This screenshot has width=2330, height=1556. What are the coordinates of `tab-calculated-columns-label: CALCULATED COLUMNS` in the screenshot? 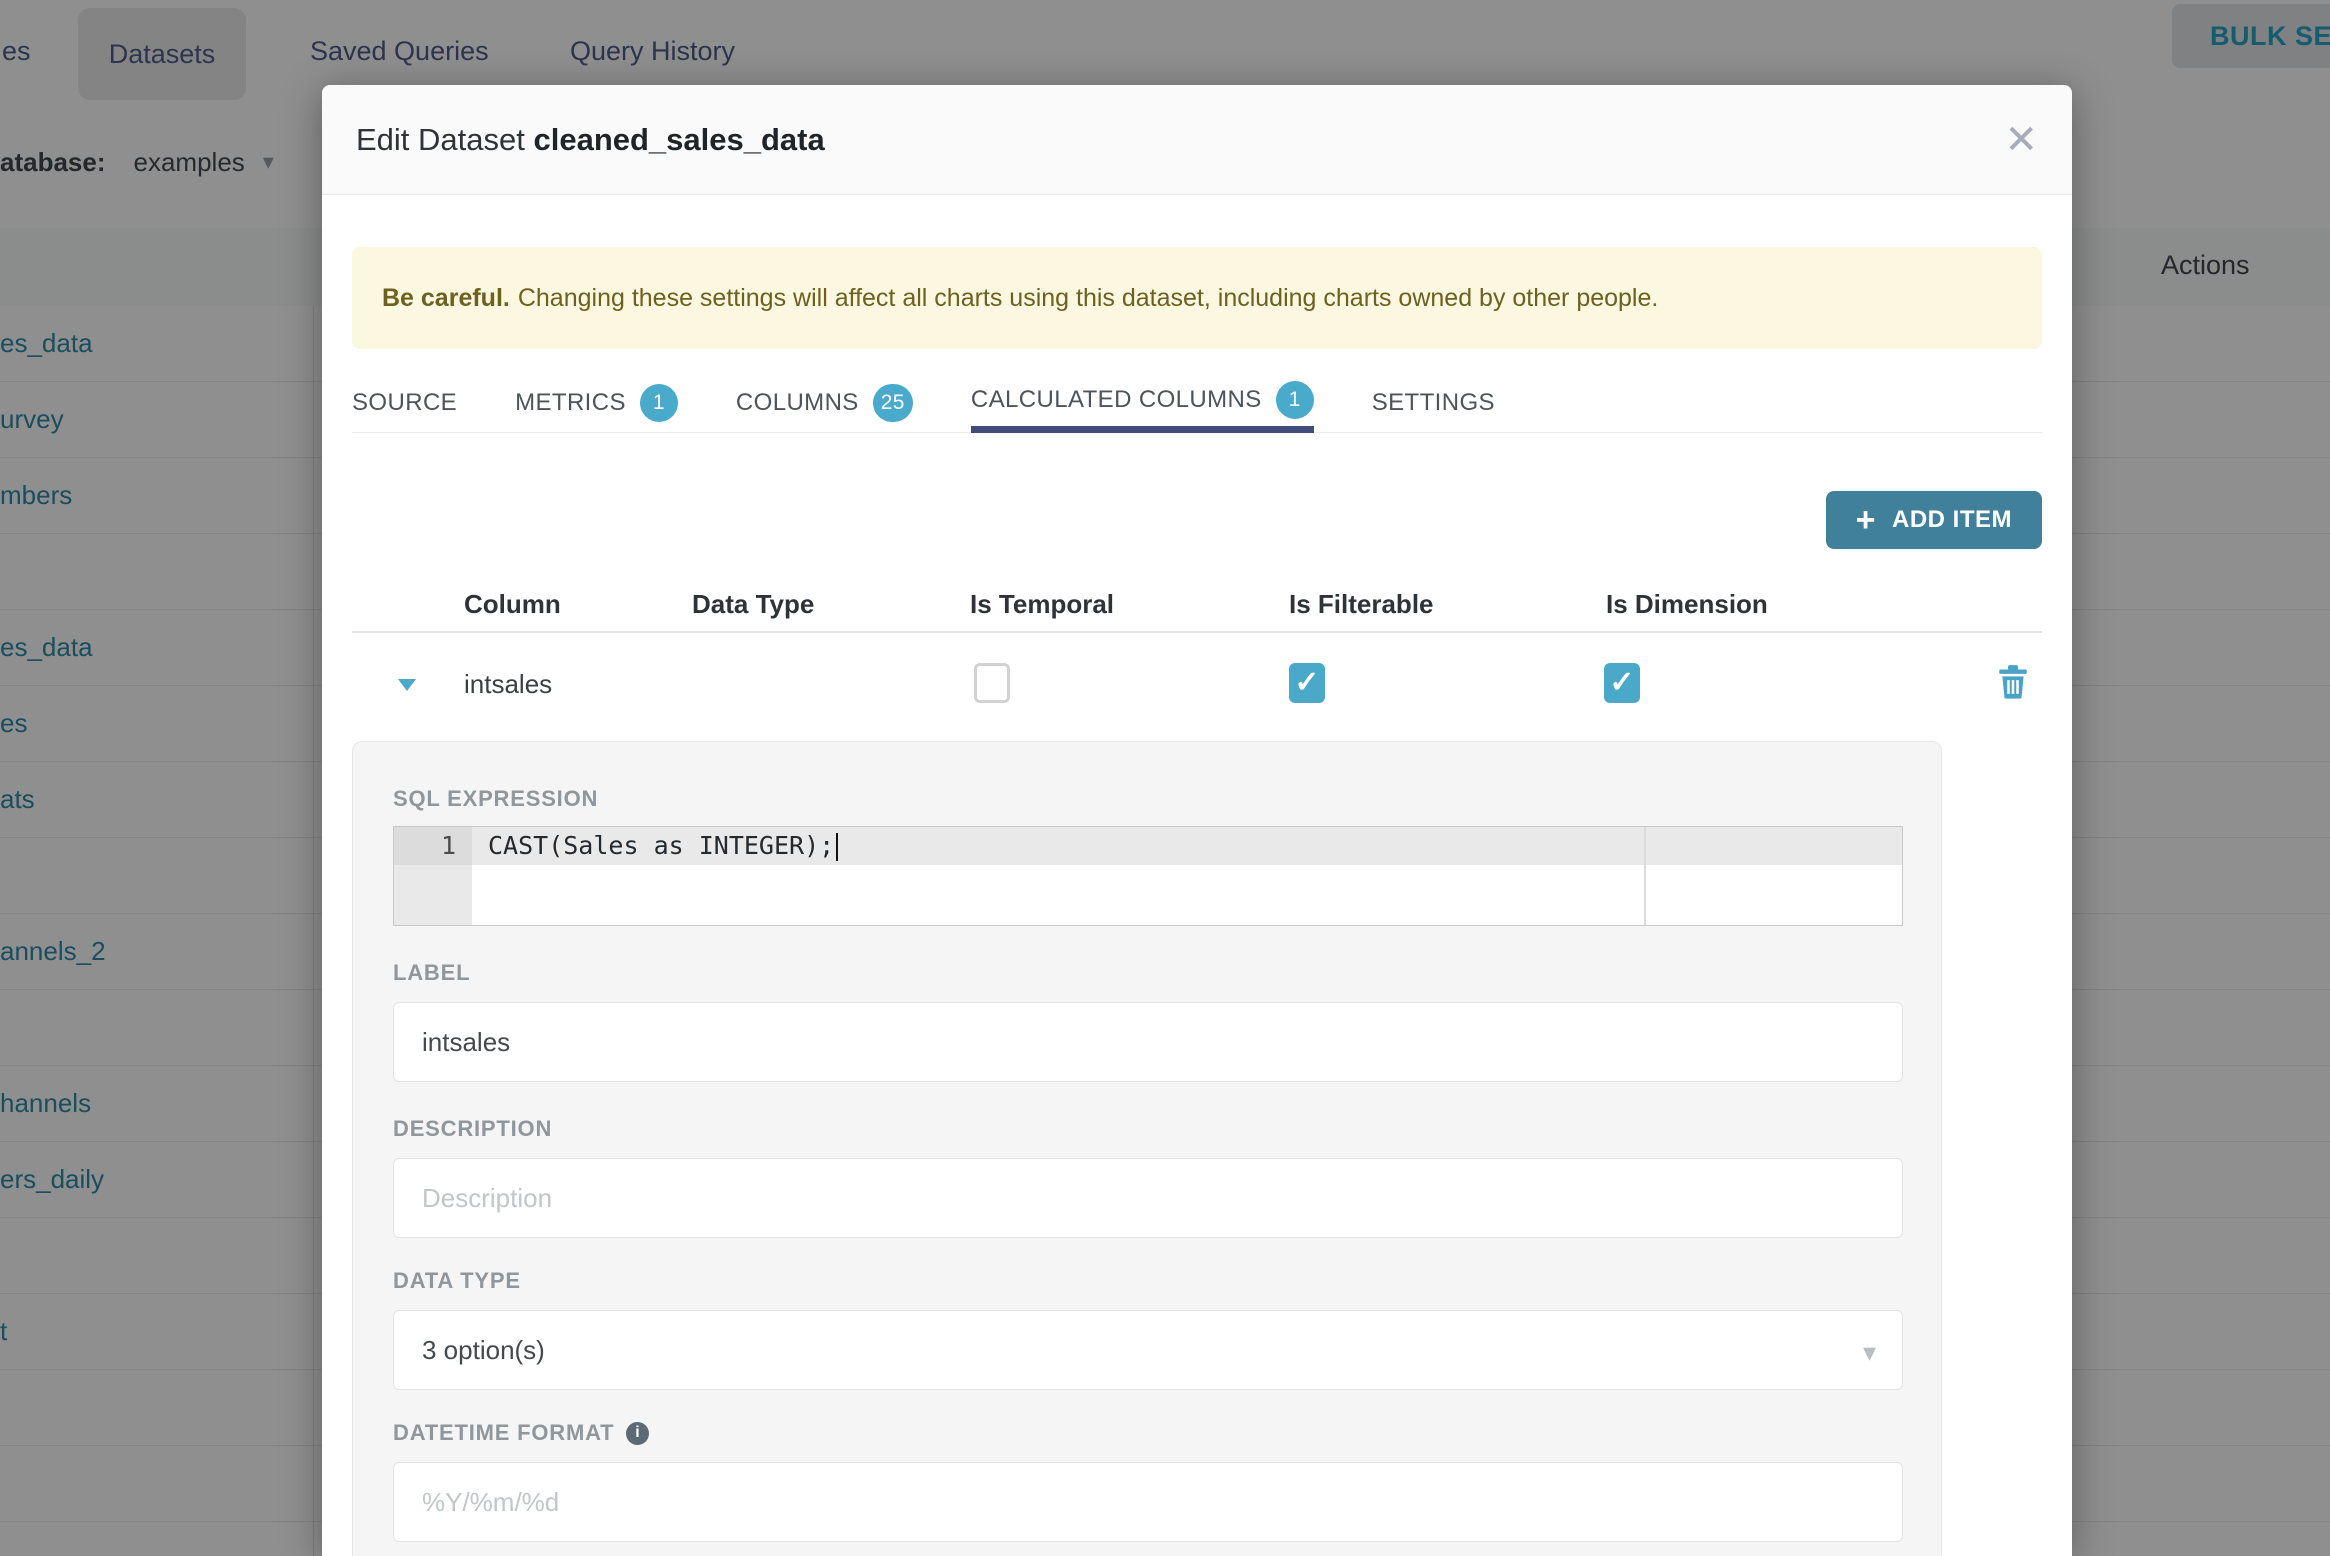 It's located at (1116, 399).